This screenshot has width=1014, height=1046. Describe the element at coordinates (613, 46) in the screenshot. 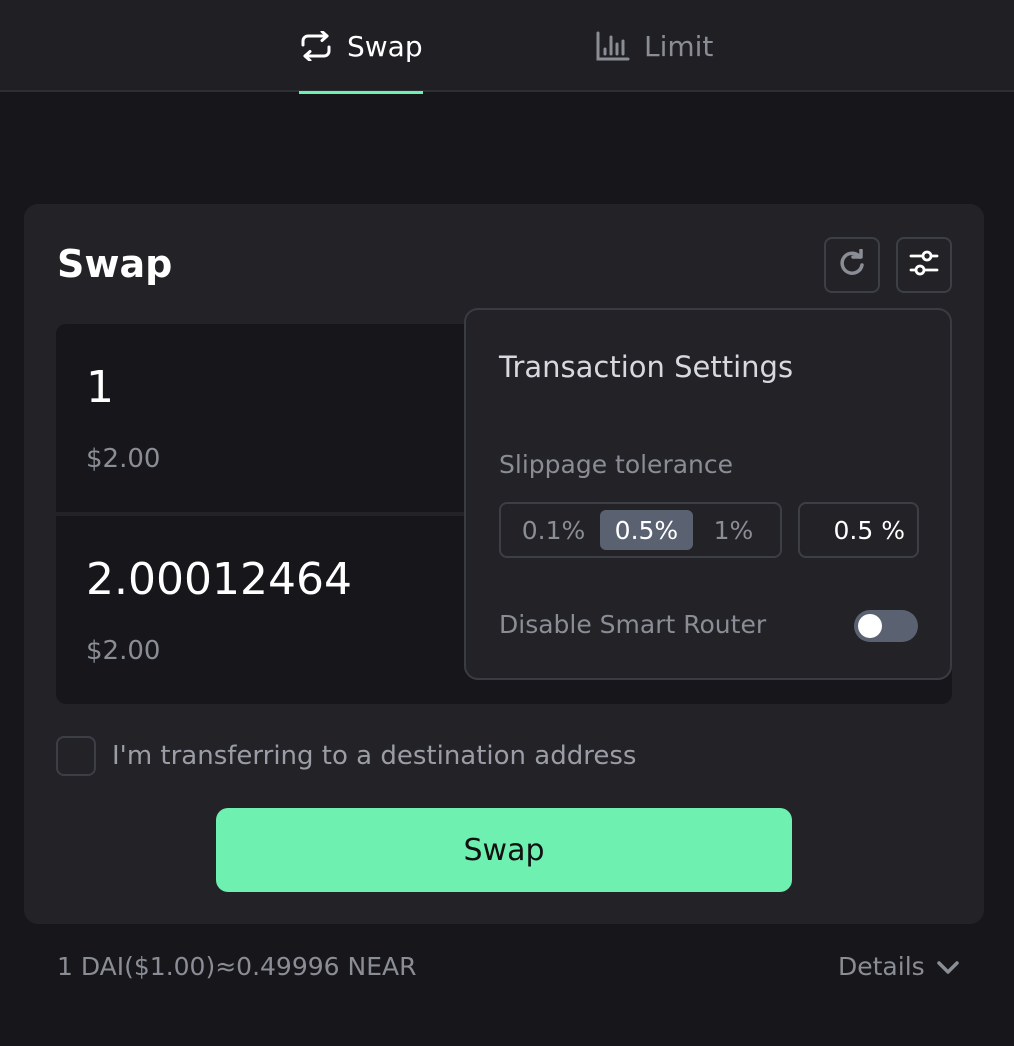

I see `chart-bars-icon` at that location.